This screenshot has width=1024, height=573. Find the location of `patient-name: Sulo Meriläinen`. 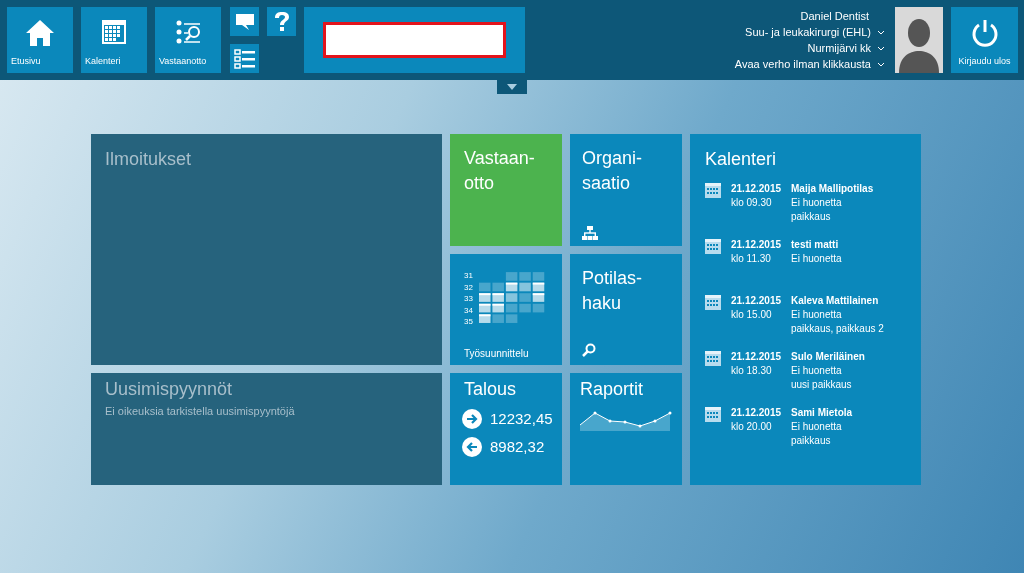

patient-name: Sulo Meriläinen is located at coordinates (828, 357).